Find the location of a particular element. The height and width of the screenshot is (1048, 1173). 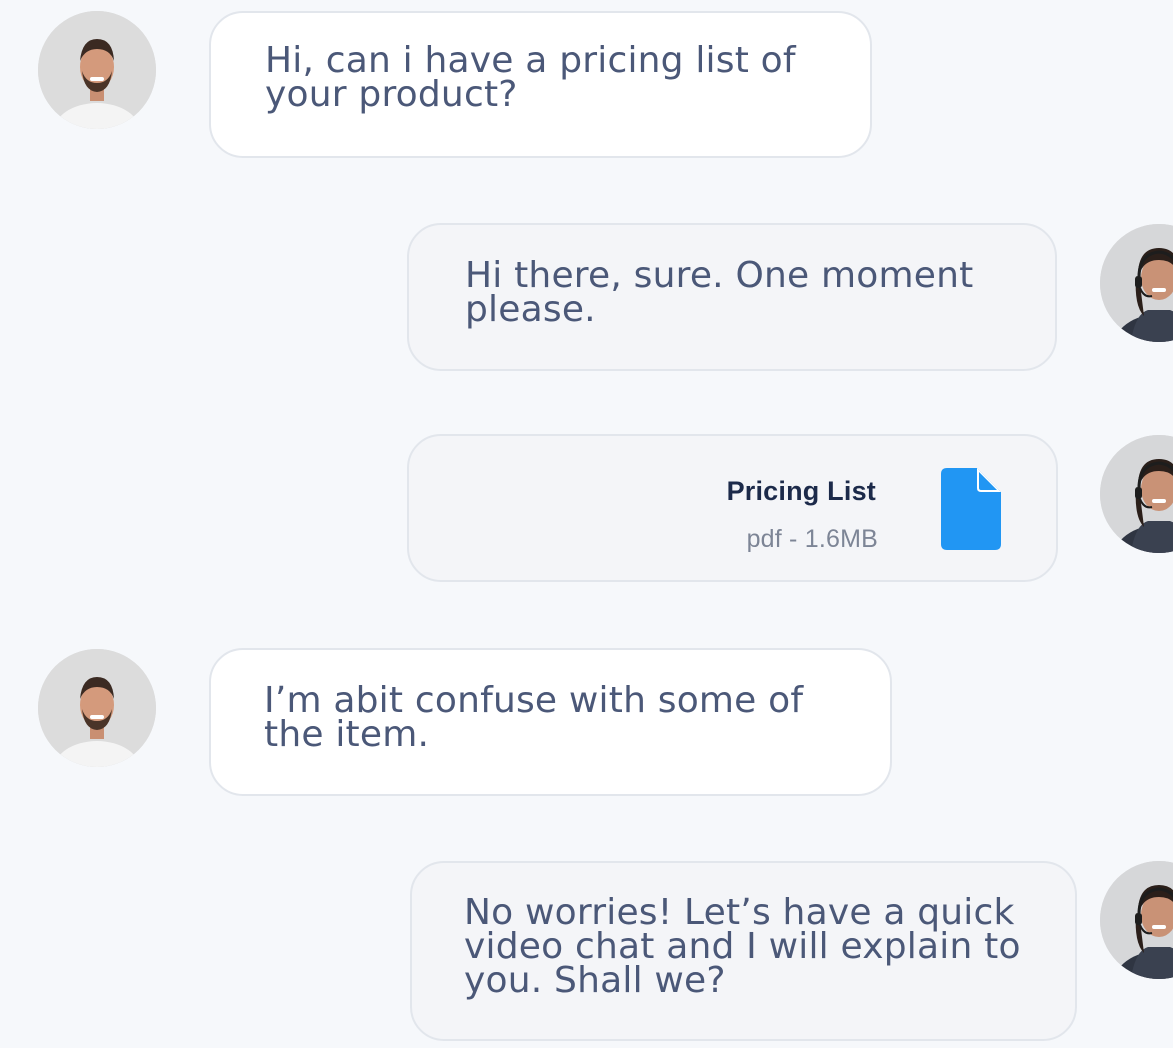

message-bubble-agent: Hi there, sure. One moment please. is located at coordinates (732, 297).